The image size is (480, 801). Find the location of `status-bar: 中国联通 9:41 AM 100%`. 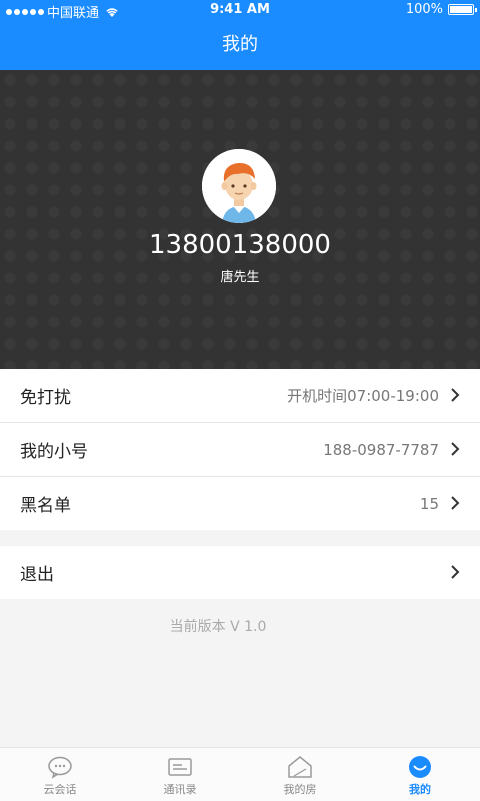

status-bar: 中国联通 9:41 AM 100% is located at coordinates (240, 10).